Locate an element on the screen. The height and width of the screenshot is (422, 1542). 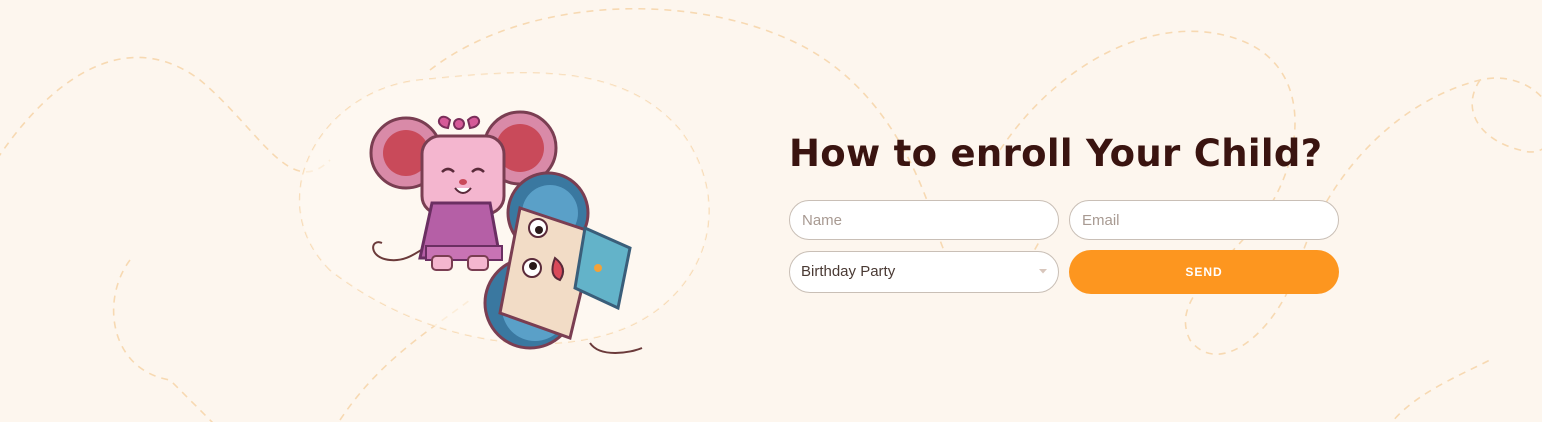
mice-illustration is located at coordinates (506, 232).